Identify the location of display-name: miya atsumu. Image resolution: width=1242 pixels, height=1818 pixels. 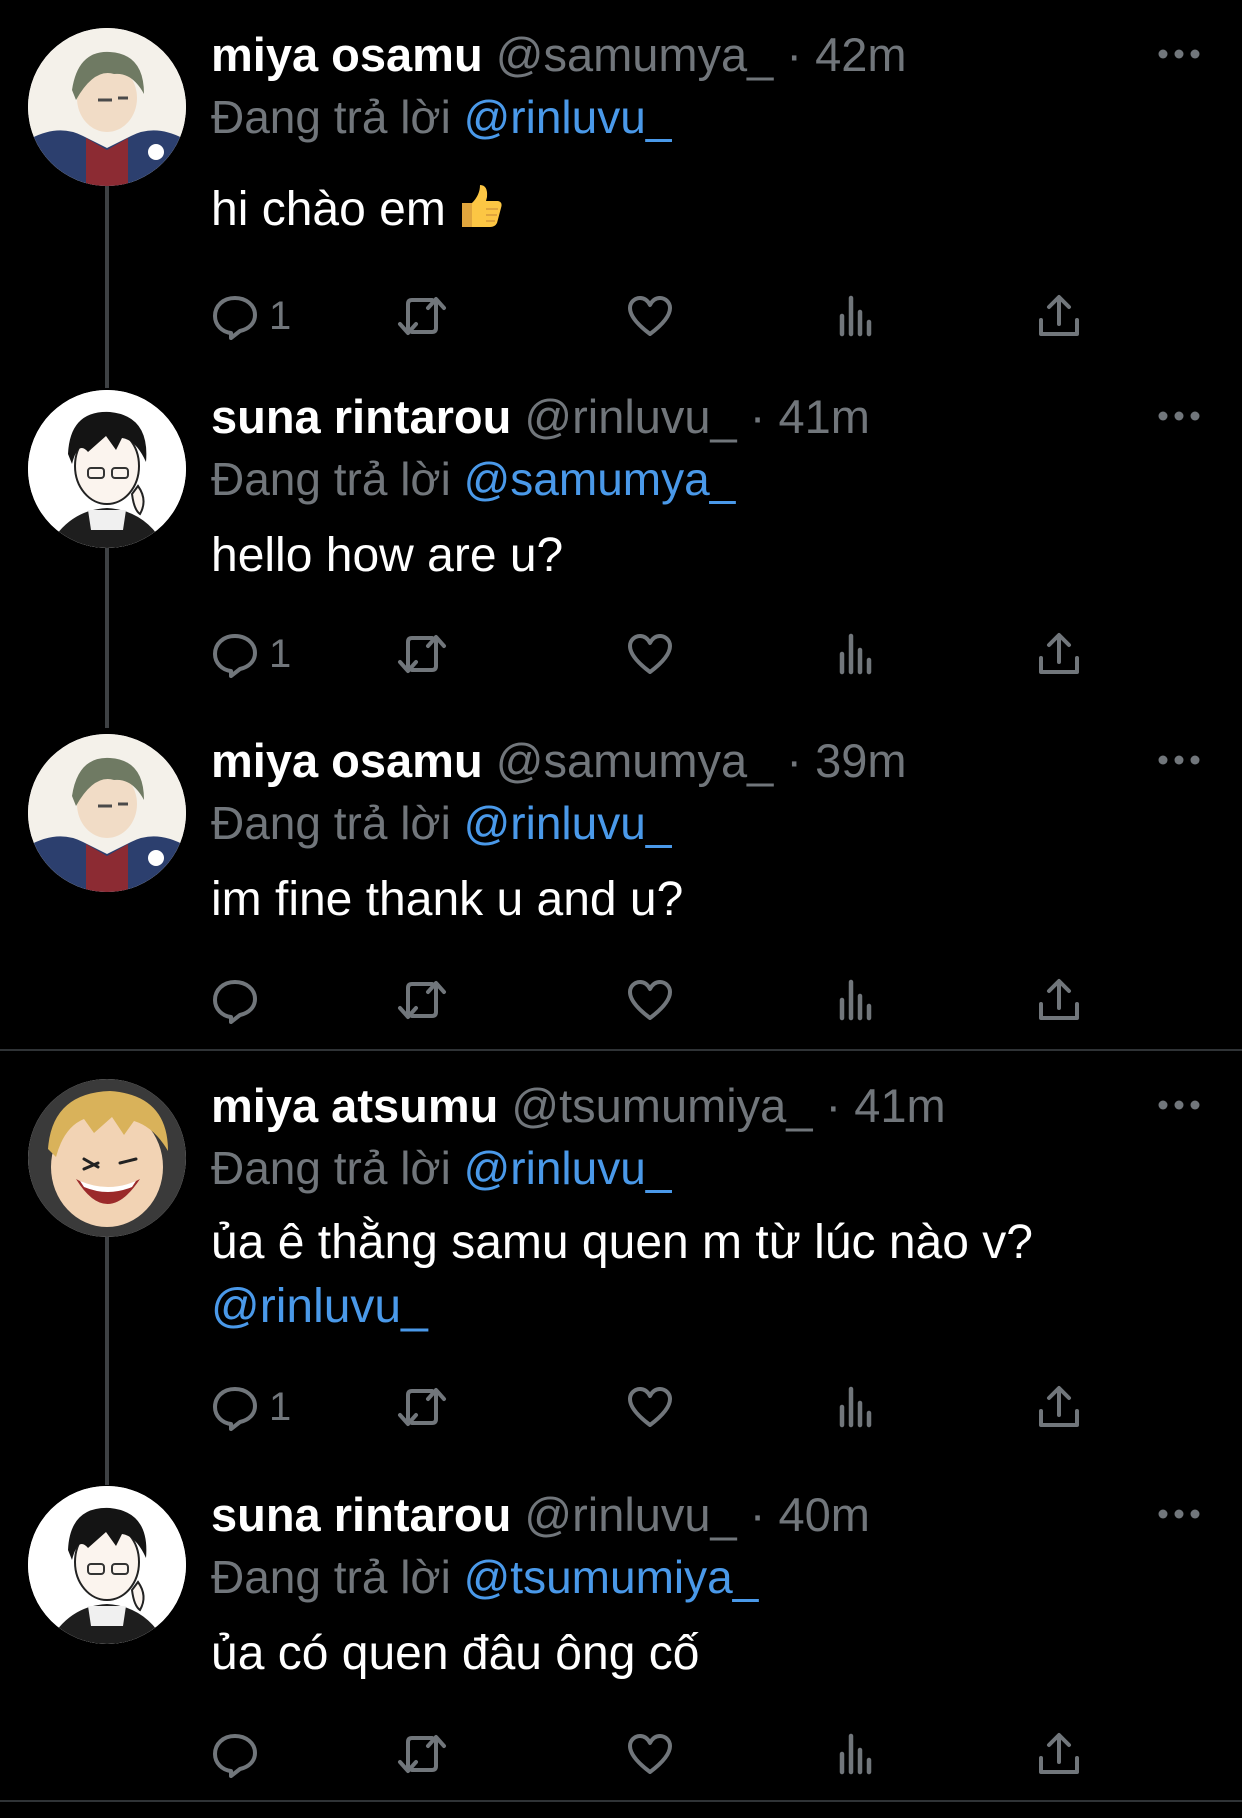
(354, 1105).